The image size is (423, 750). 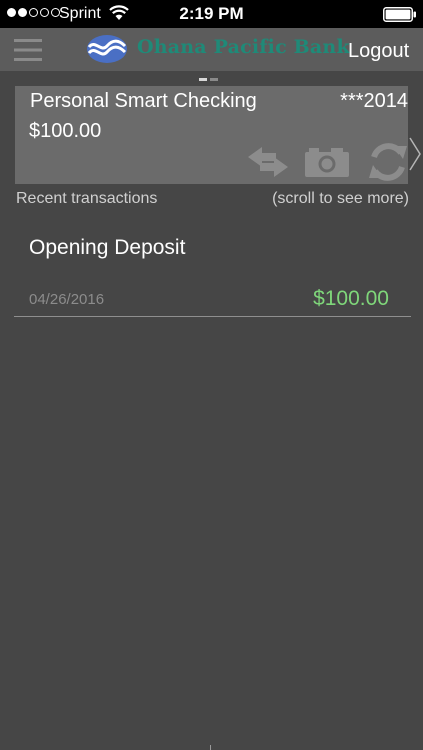 I want to click on chevron-right-icon, so click(x=415, y=154).